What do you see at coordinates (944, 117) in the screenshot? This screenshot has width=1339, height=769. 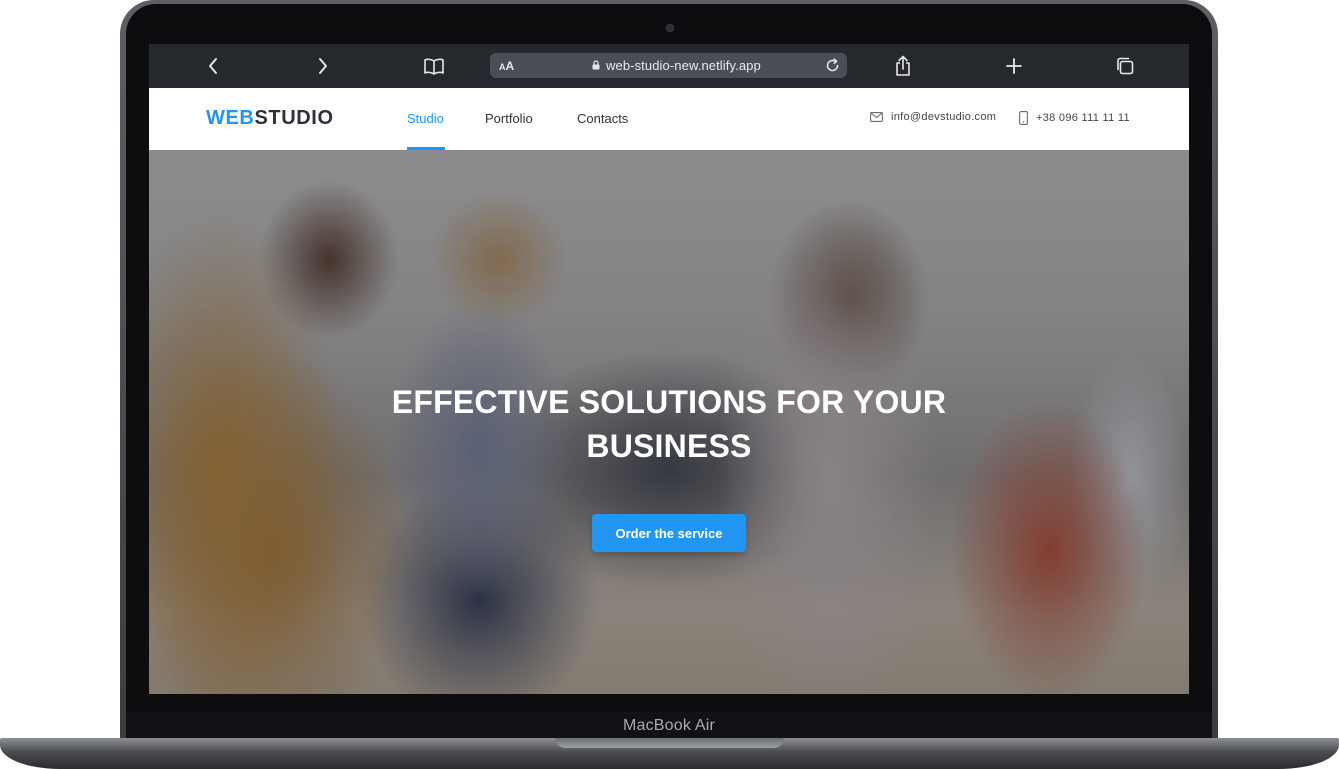 I see `email-text: info@devstudio.com` at bounding box center [944, 117].